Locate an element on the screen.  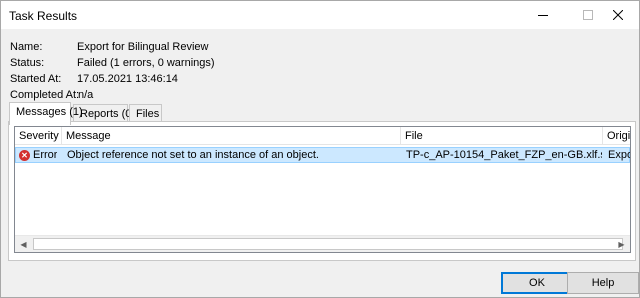
scroll-right-icon: ▶ is located at coordinates (621, 244).